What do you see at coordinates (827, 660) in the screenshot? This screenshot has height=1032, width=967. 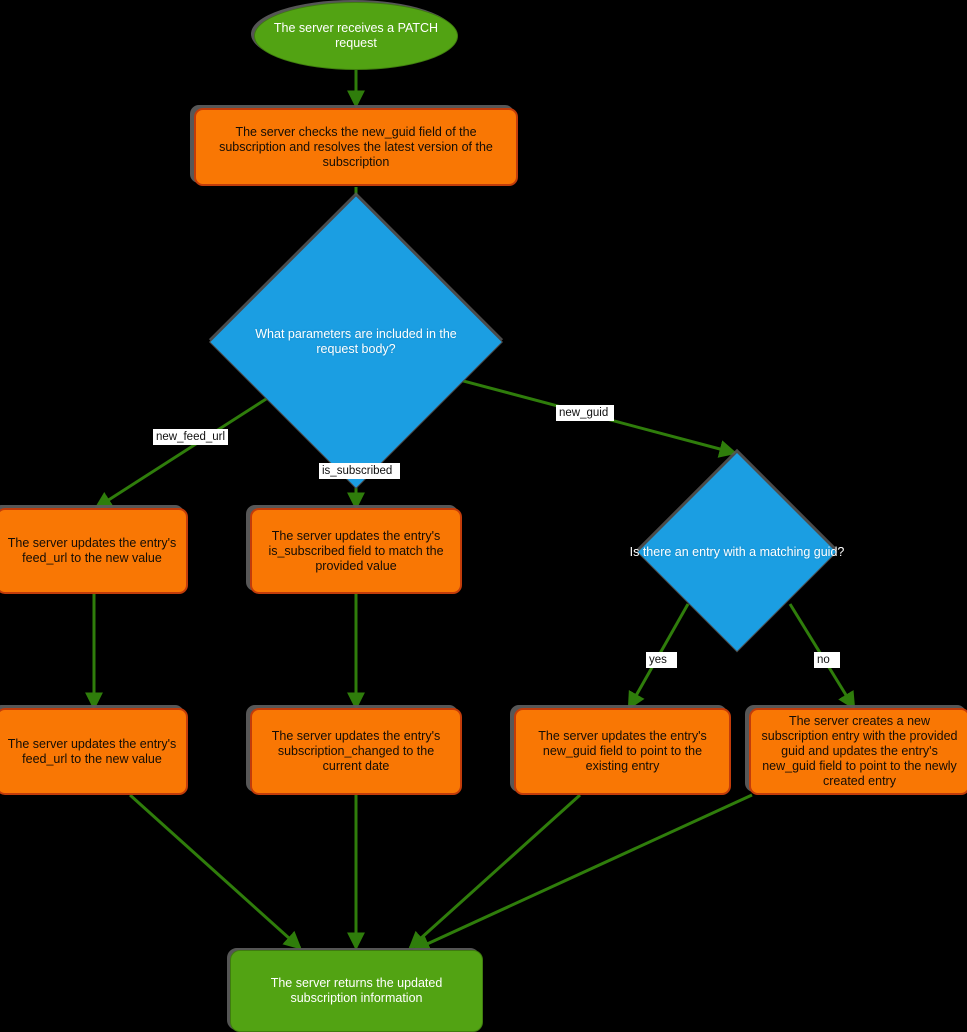 I see `edge-label-no: no` at bounding box center [827, 660].